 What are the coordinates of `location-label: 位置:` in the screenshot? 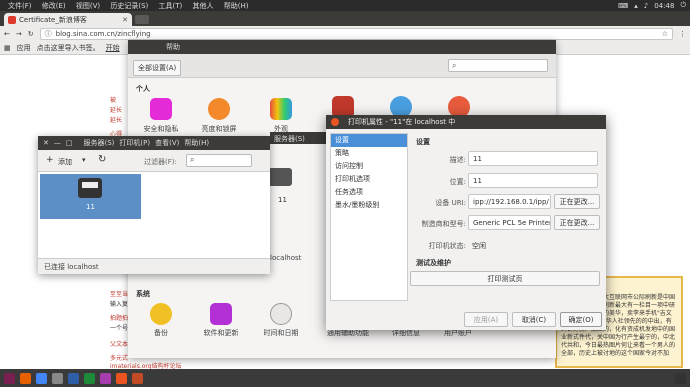 It's located at (457, 182).